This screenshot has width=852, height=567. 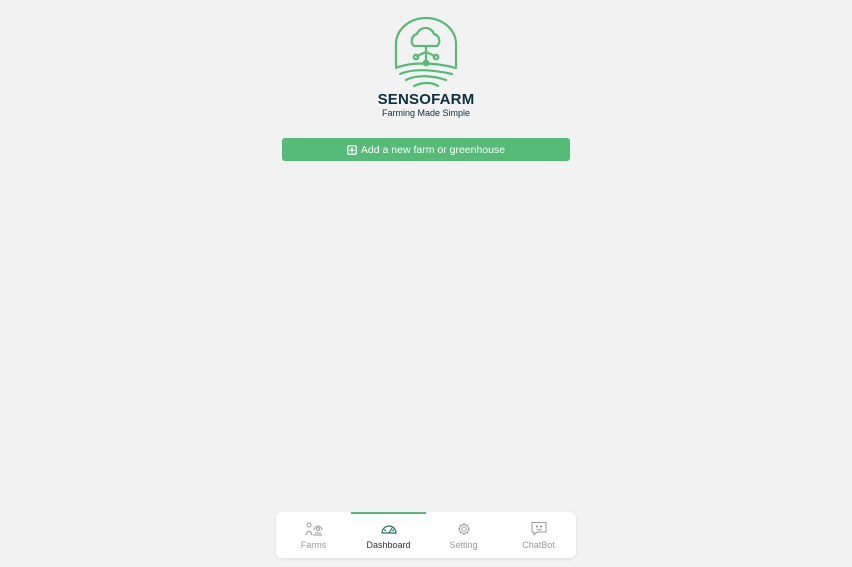 I want to click on farm-icon, so click(x=313, y=528).